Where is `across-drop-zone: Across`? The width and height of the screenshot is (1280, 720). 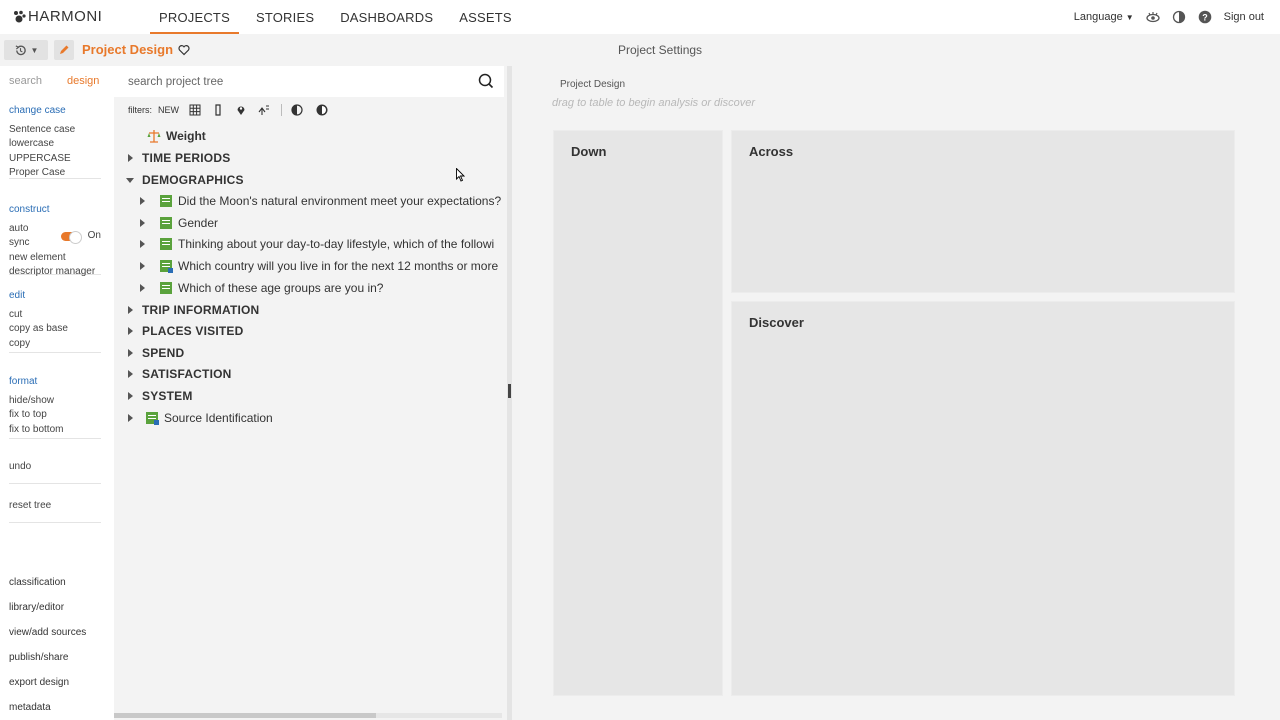 across-drop-zone: Across is located at coordinates (983, 211).